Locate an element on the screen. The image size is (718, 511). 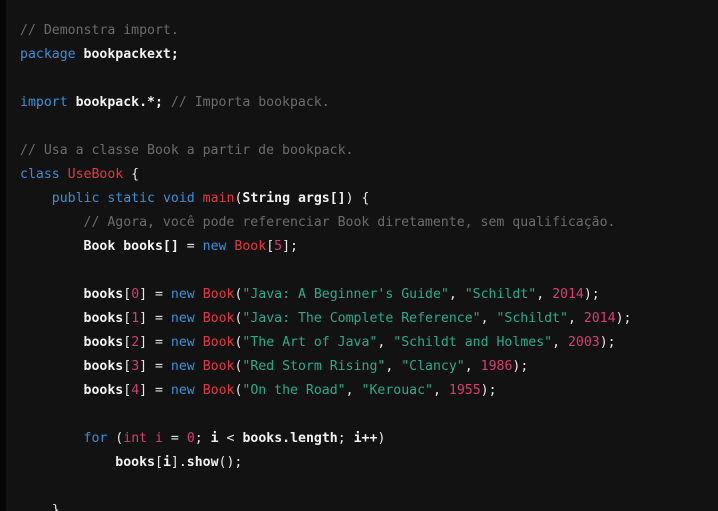
code-token-pun: ]. is located at coordinates (178, 463).